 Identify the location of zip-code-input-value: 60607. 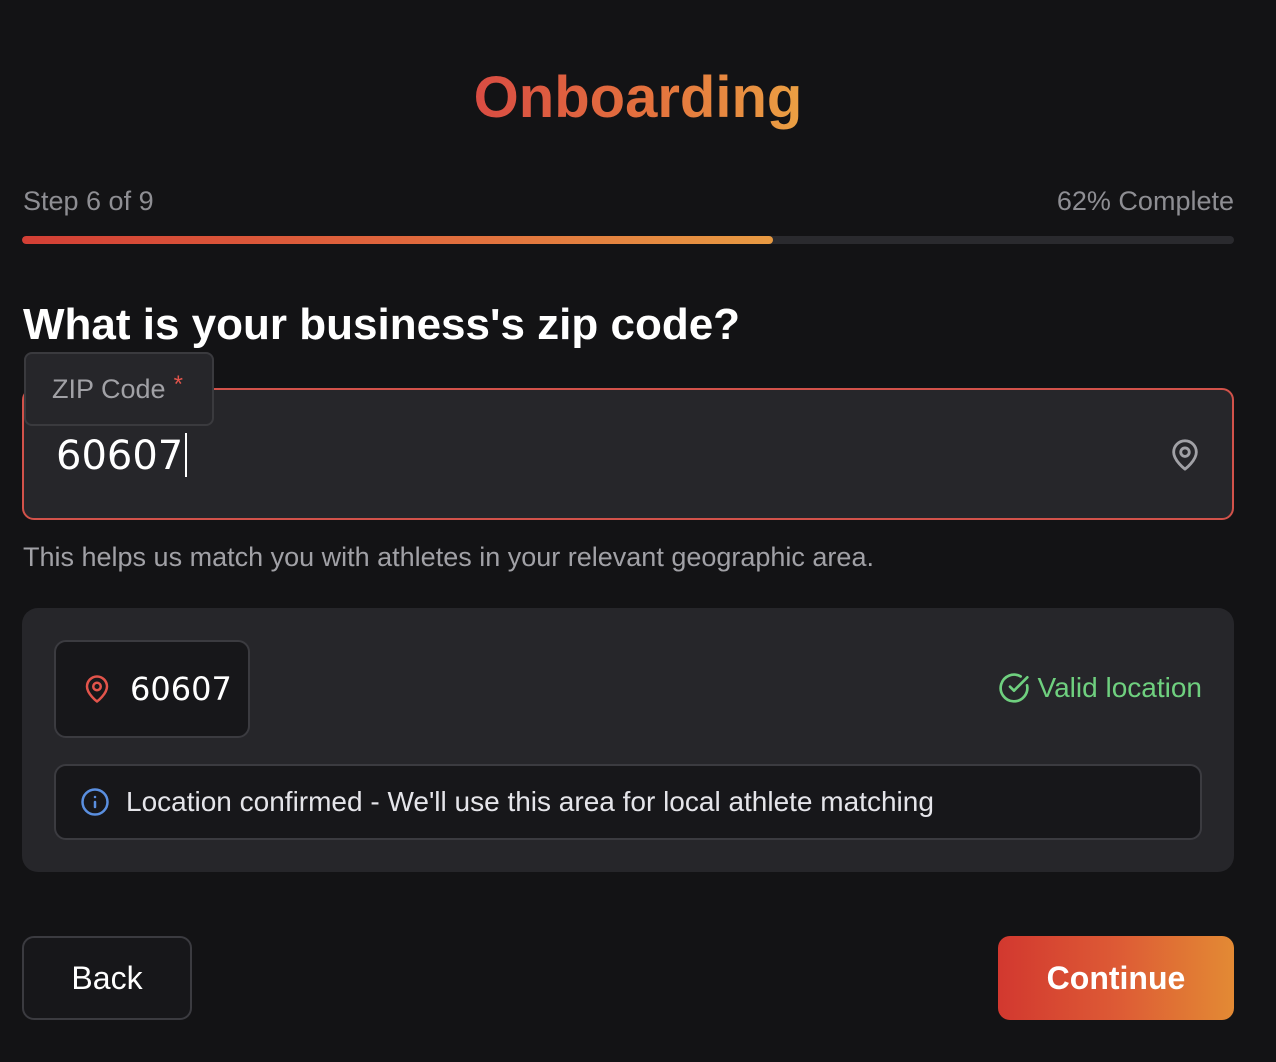
(122, 456).